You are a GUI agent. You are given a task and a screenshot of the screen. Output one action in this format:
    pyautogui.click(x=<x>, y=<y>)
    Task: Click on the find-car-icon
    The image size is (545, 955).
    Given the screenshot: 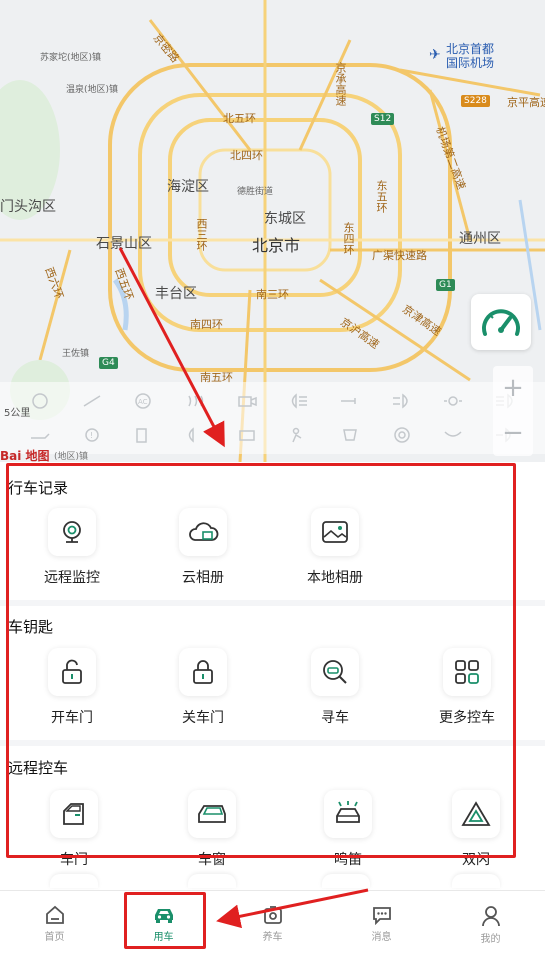 What is the action you would take?
    pyautogui.click(x=335, y=672)
    